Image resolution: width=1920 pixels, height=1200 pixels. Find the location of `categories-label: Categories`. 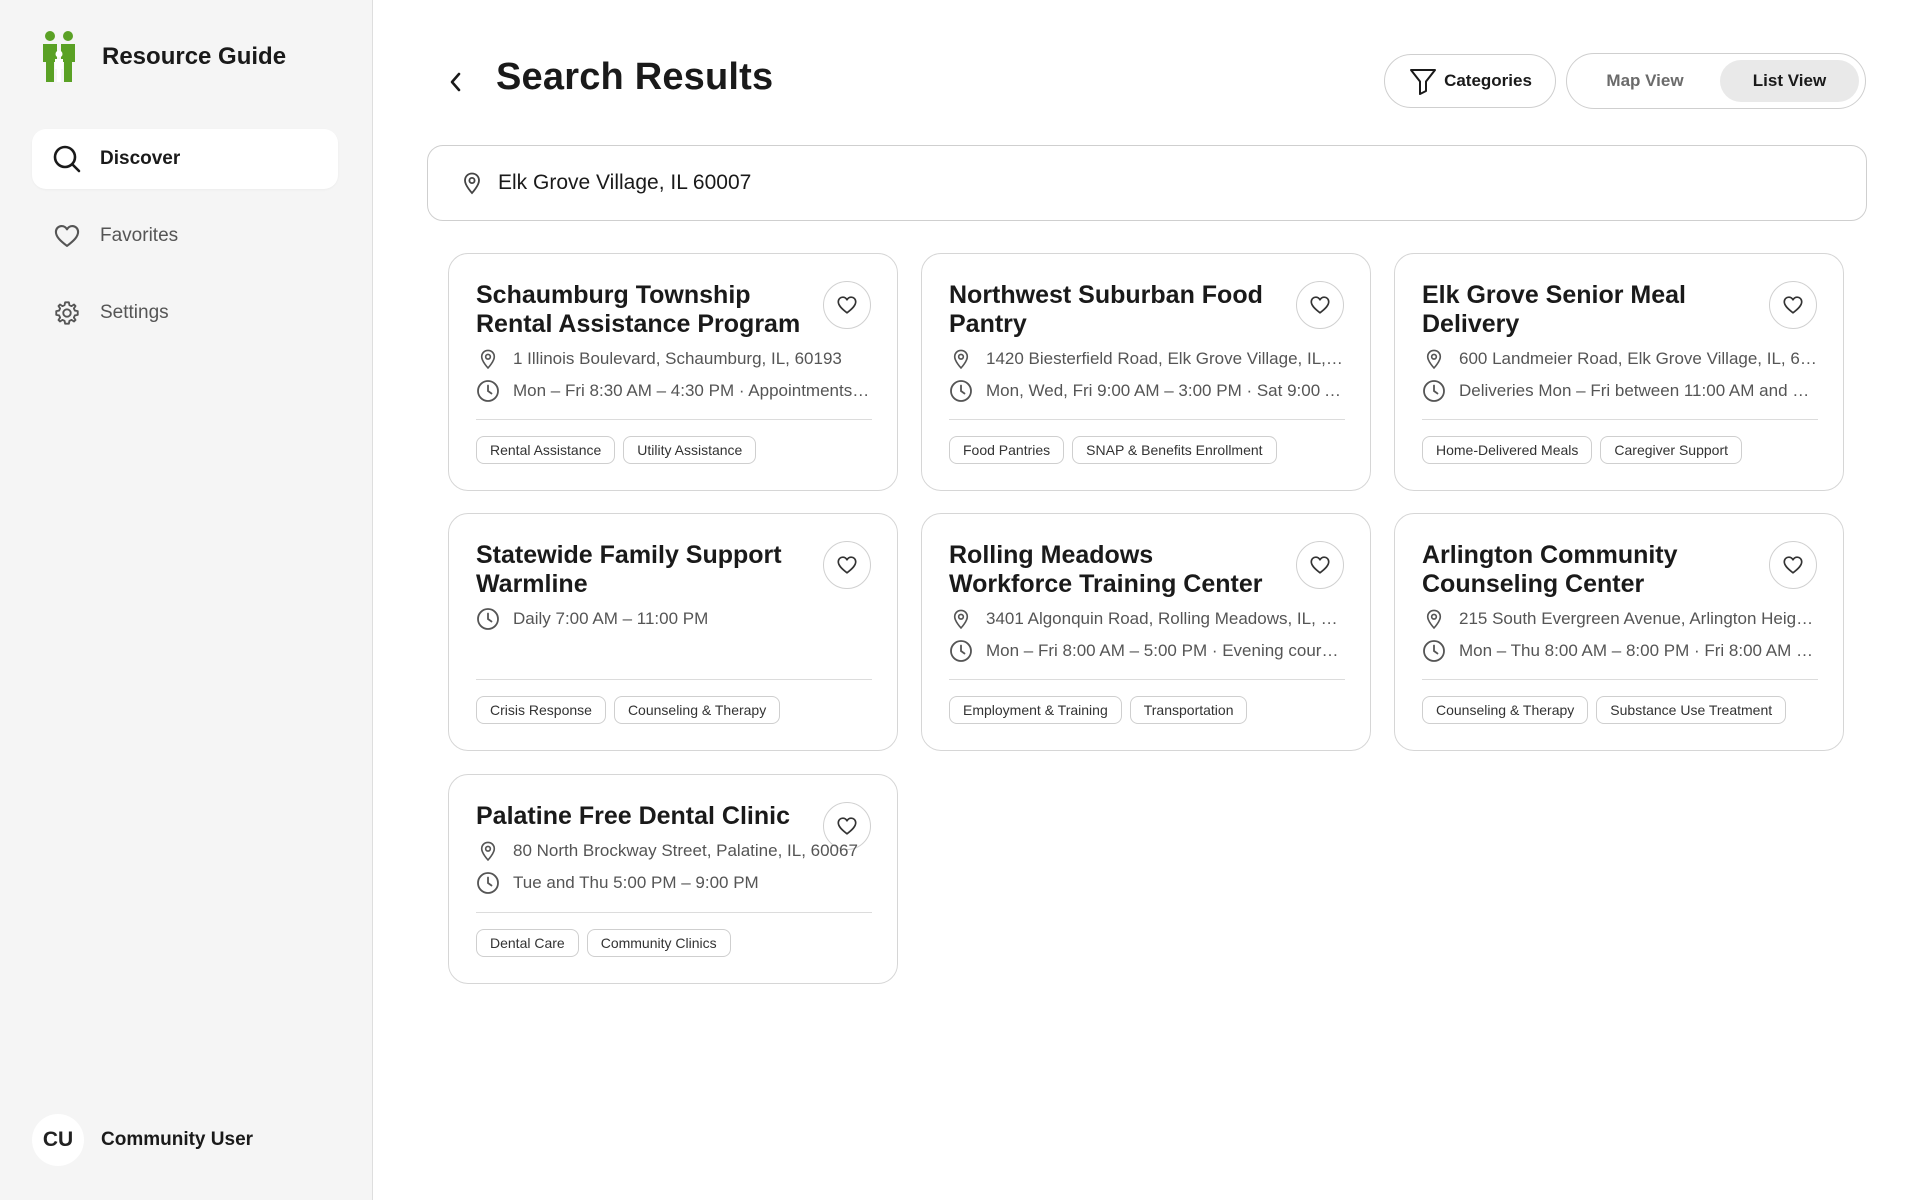

categories-label: Categories is located at coordinates (1488, 80).